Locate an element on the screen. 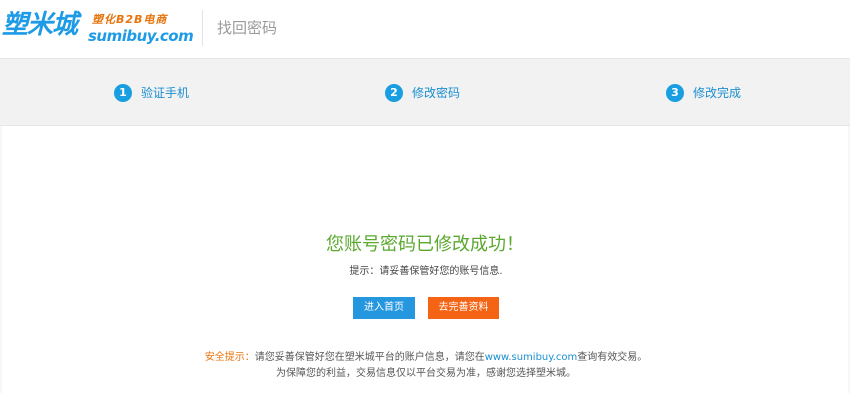 The height and width of the screenshot is (393, 850). logo-chinese-name: 塑米城 is located at coordinates (40, 25).